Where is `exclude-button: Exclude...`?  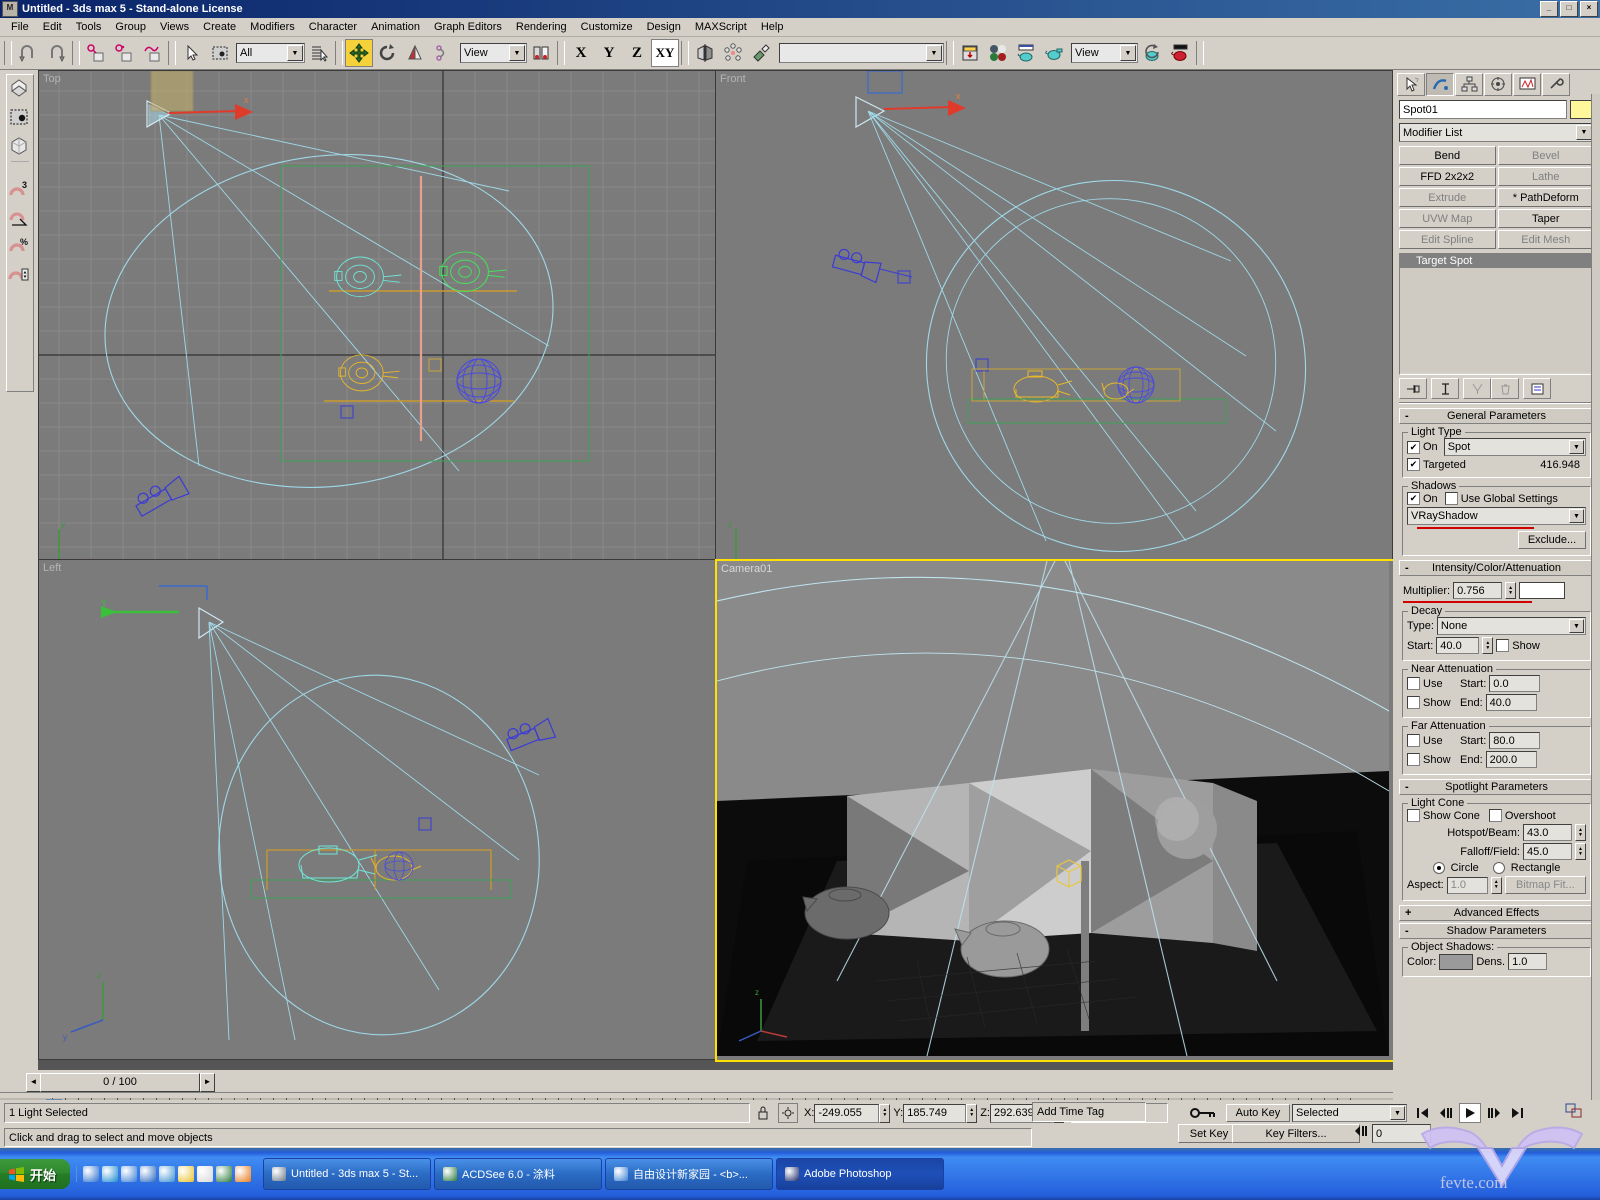 exclude-button: Exclude... is located at coordinates (1552, 540).